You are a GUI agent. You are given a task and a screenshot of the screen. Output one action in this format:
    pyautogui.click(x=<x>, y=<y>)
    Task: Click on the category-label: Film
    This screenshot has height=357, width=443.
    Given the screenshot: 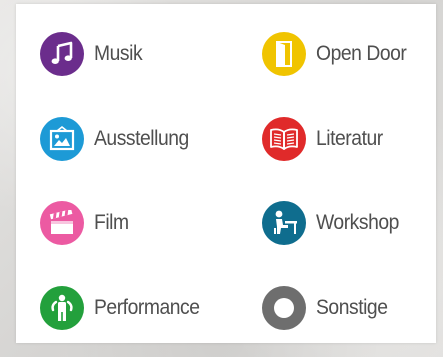 What is the action you would take?
    pyautogui.click(x=111, y=222)
    